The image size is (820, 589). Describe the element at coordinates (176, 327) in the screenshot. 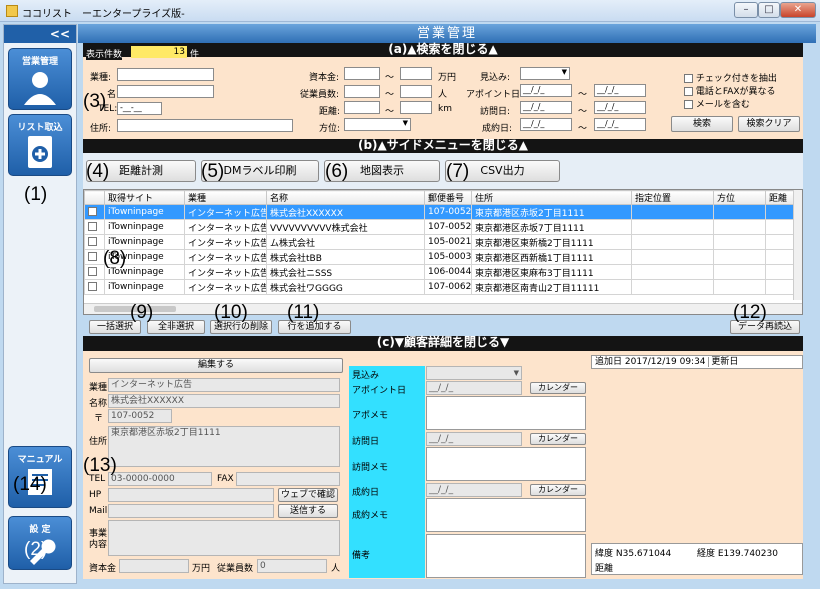

I see `deselect-all-button: 全非選択` at that location.